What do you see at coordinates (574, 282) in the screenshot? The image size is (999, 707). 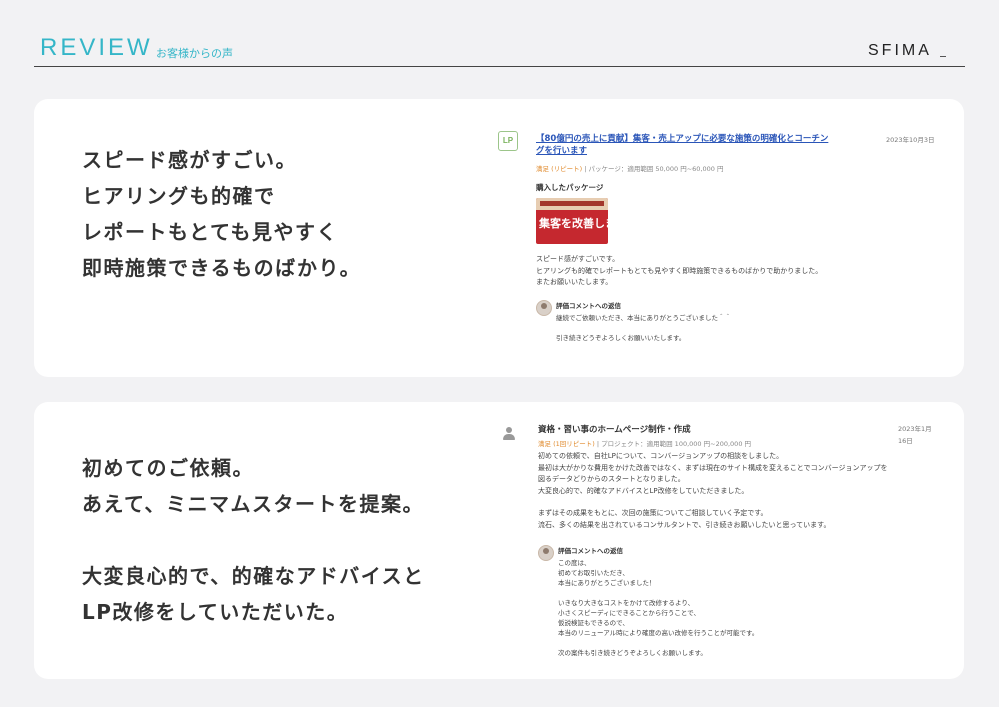 I see `review-body-line: またお願いいたします。` at bounding box center [574, 282].